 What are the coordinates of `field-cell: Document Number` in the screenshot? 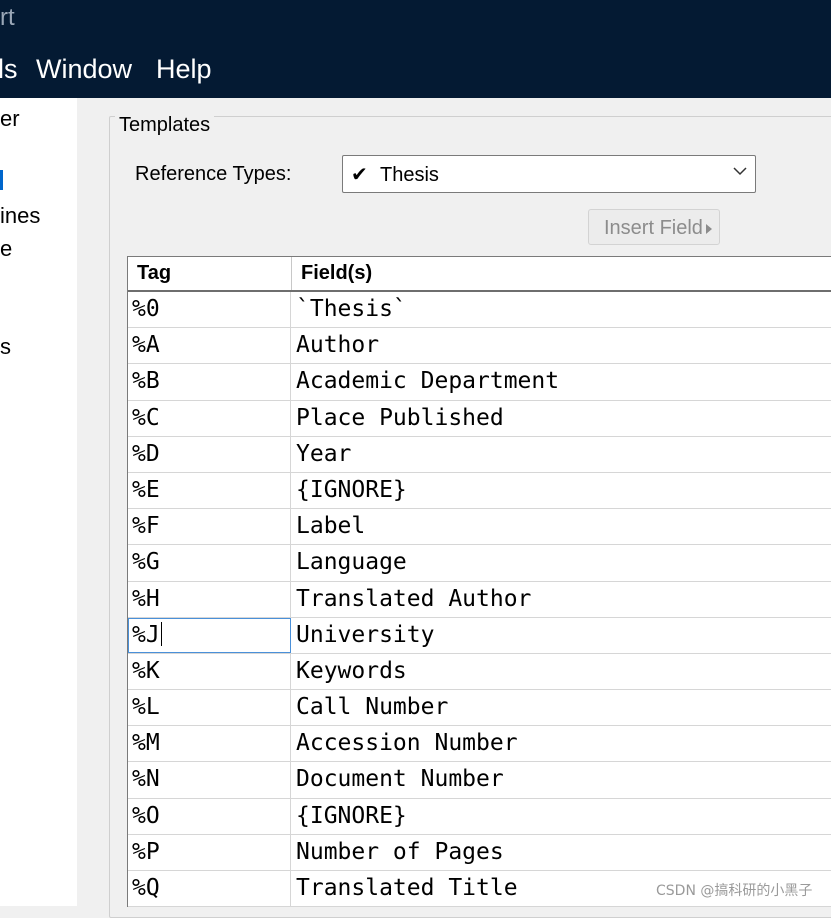 It's located at (561, 779).